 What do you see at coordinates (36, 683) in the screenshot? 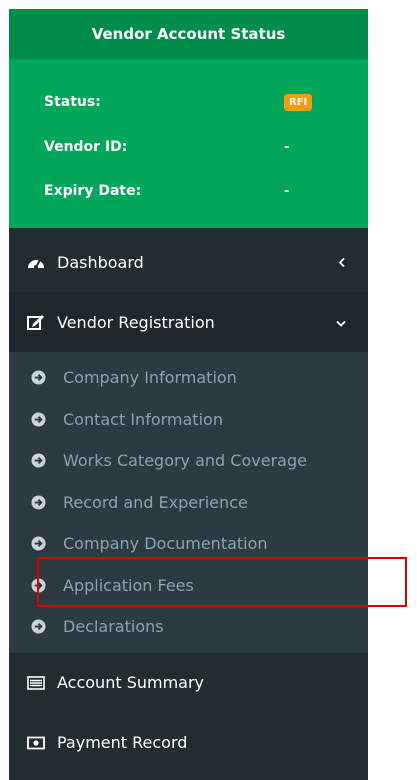
I see `list-icon` at bounding box center [36, 683].